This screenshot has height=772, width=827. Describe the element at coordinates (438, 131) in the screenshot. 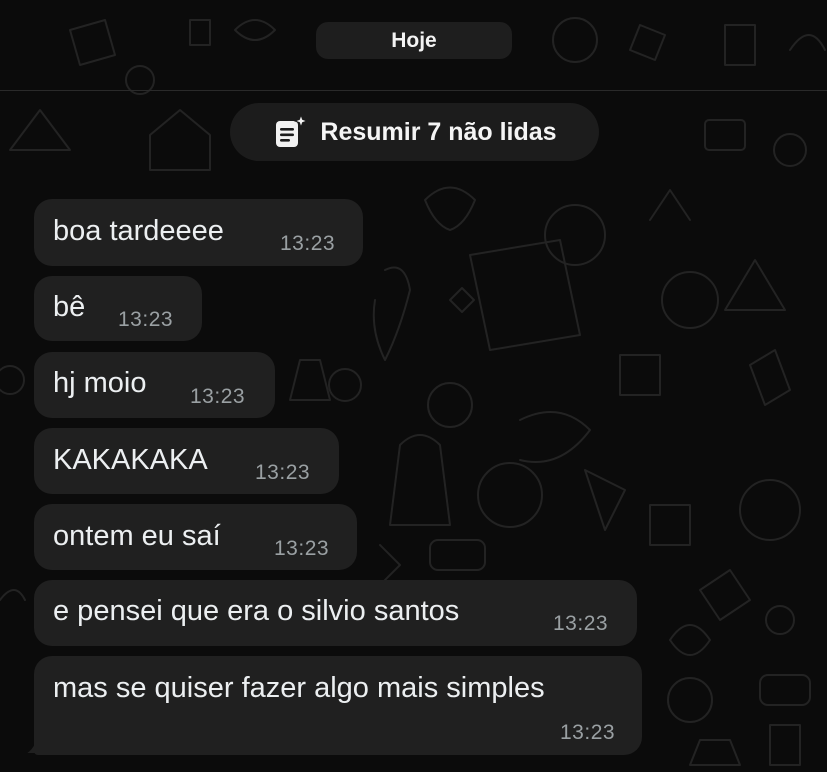

I see `summarize-unread-label: Resumir 7 não lidas` at that location.